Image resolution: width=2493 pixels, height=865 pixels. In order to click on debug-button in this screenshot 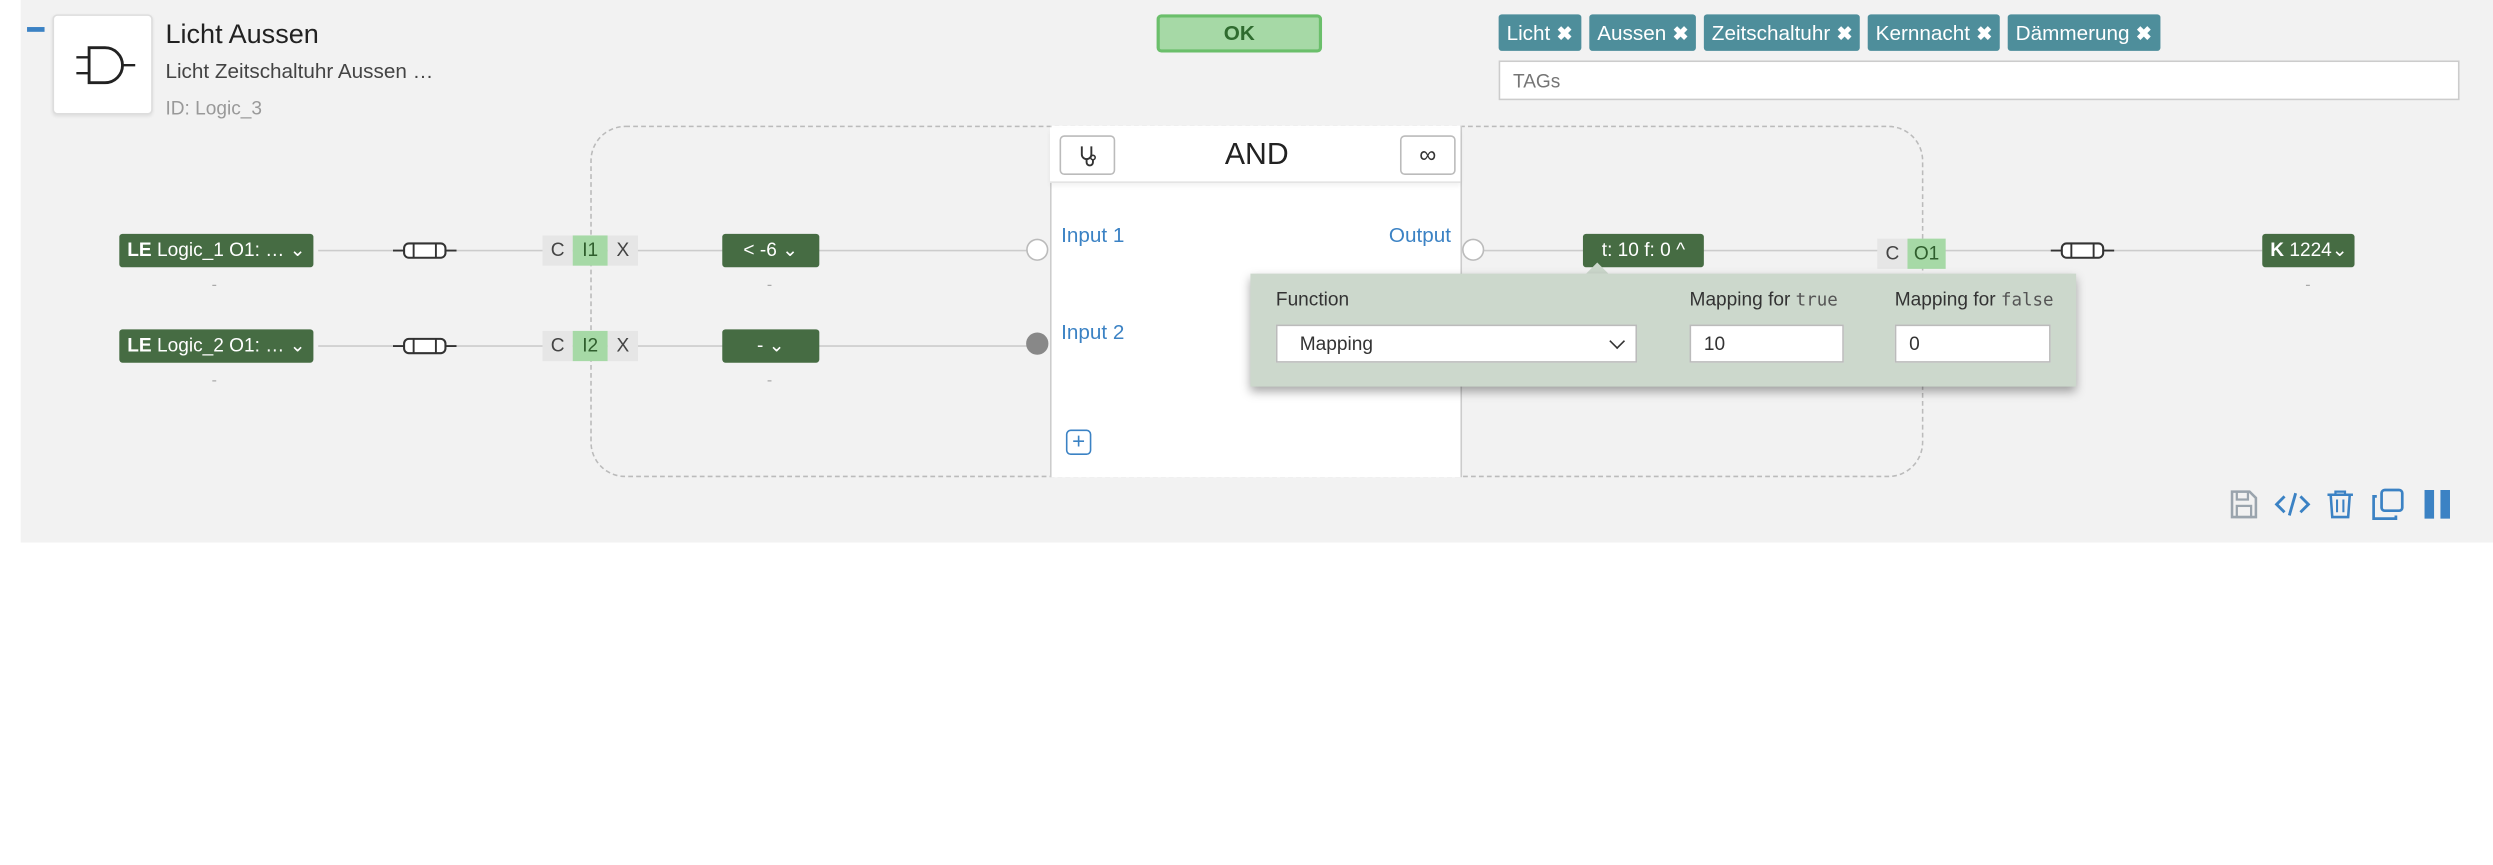, I will do `click(1087, 155)`.